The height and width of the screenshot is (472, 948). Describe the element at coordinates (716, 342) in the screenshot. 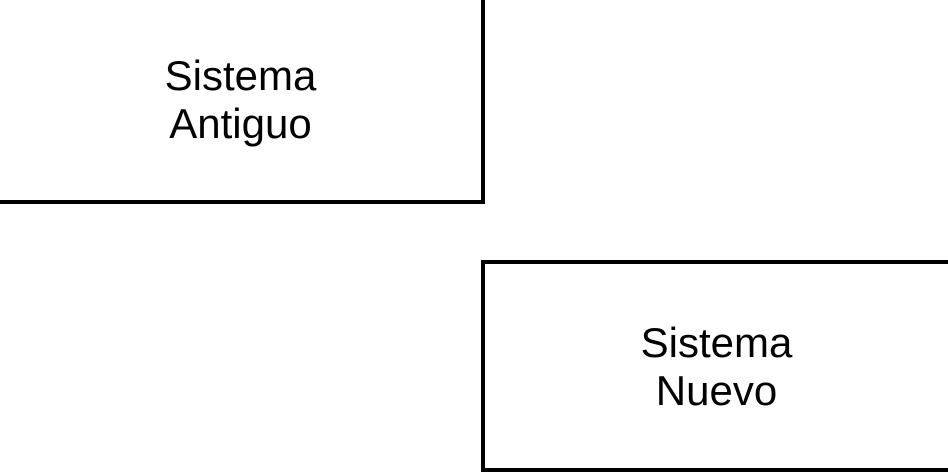

I see `new-system-label-line1: Sistema` at that location.